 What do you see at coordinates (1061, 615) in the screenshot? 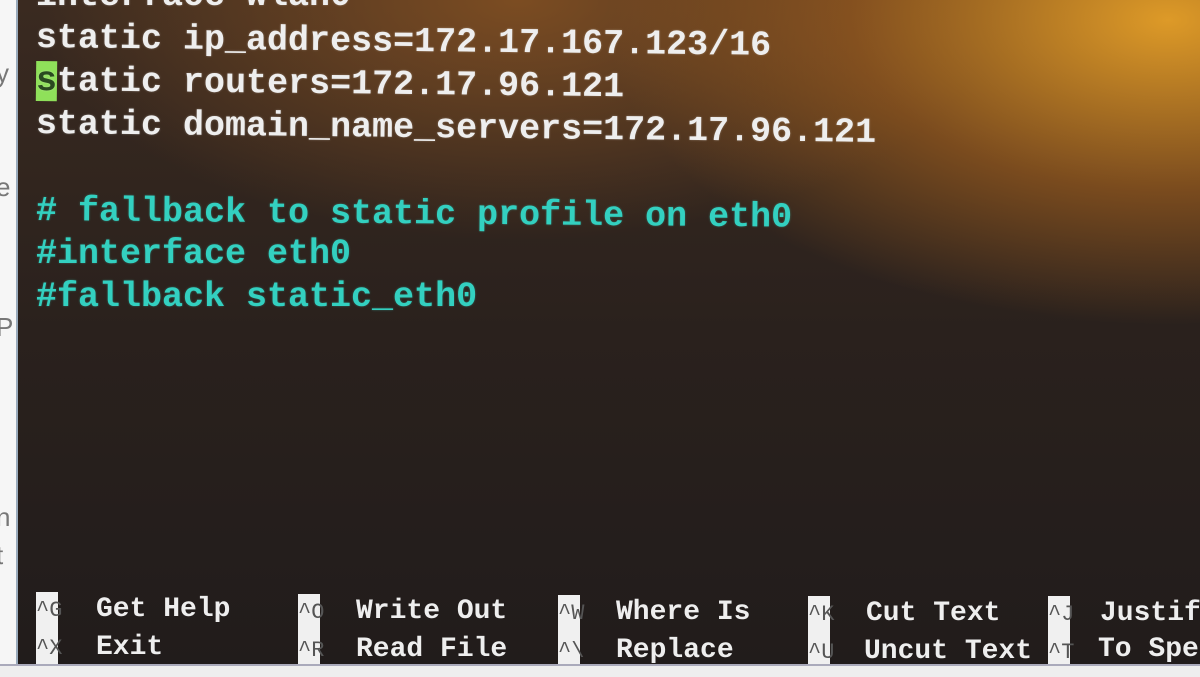
I see `shortcut-key: ^J` at bounding box center [1061, 615].